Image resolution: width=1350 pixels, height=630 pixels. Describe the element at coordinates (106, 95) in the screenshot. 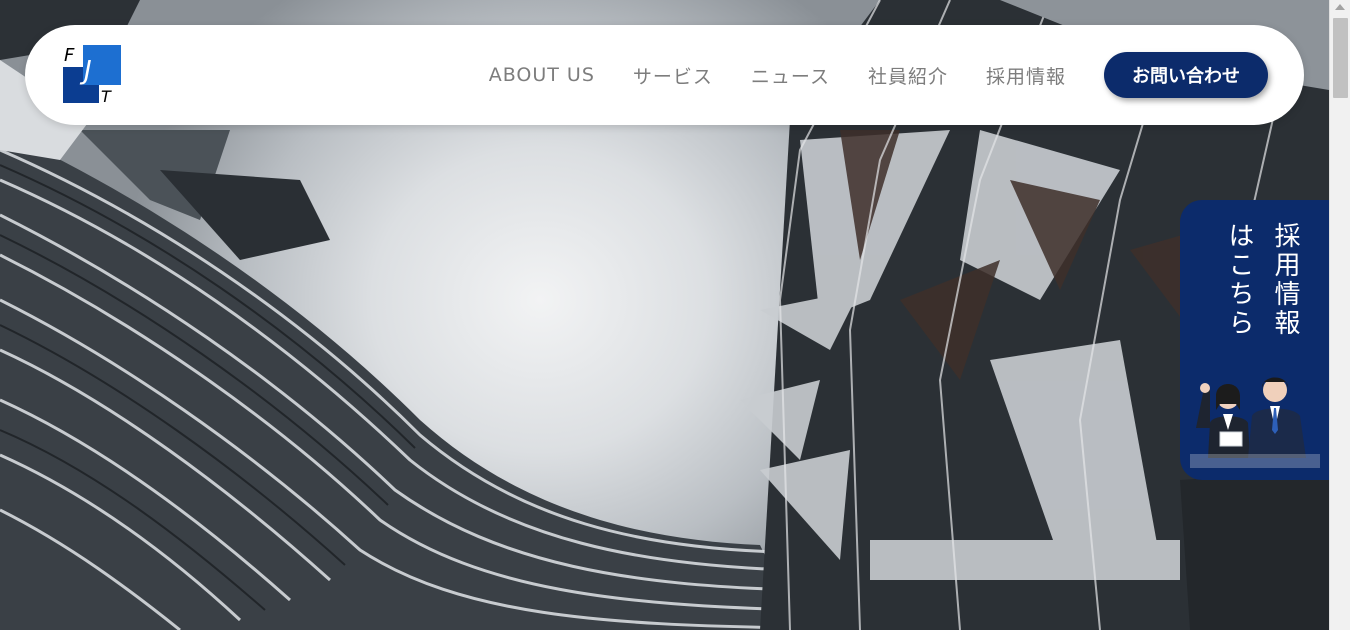

I see `logo-letter-t: T` at that location.